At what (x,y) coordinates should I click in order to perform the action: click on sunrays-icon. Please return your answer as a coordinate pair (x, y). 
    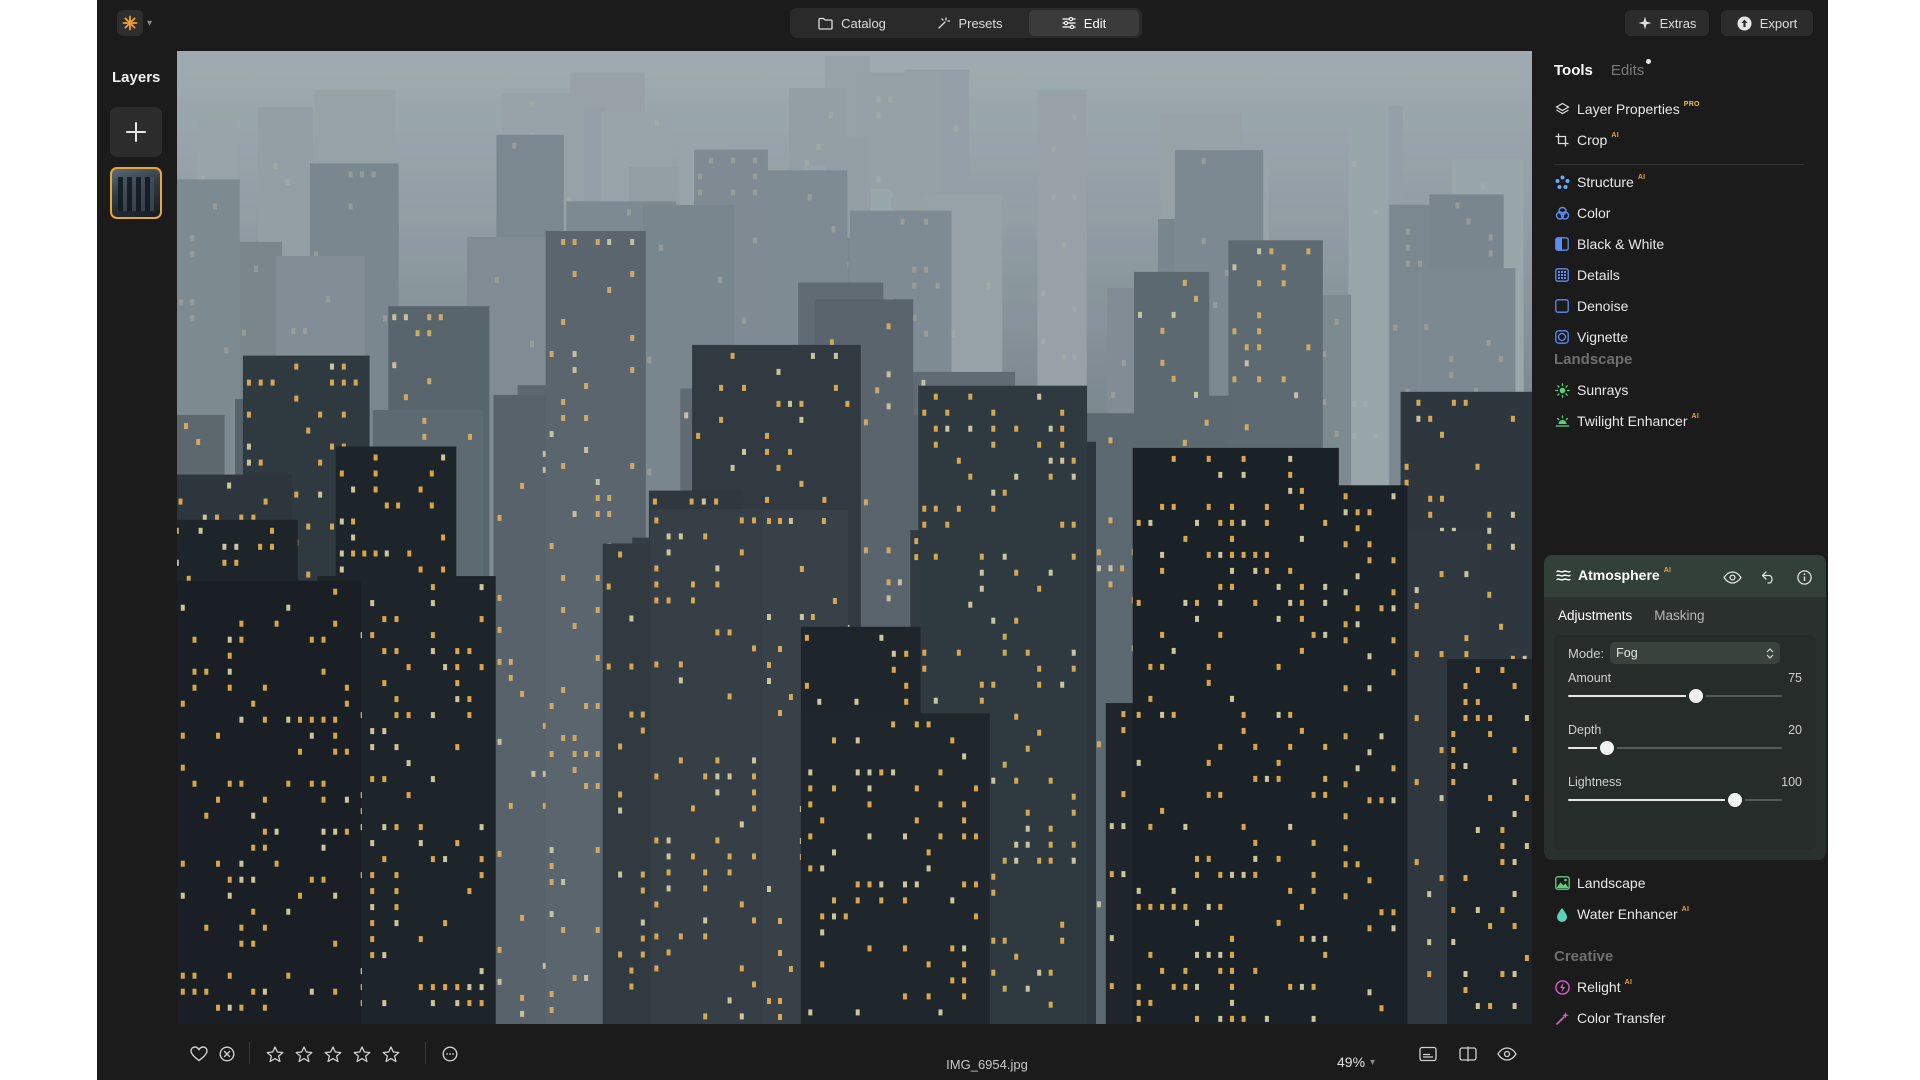
    Looking at the image, I should click on (1562, 390).